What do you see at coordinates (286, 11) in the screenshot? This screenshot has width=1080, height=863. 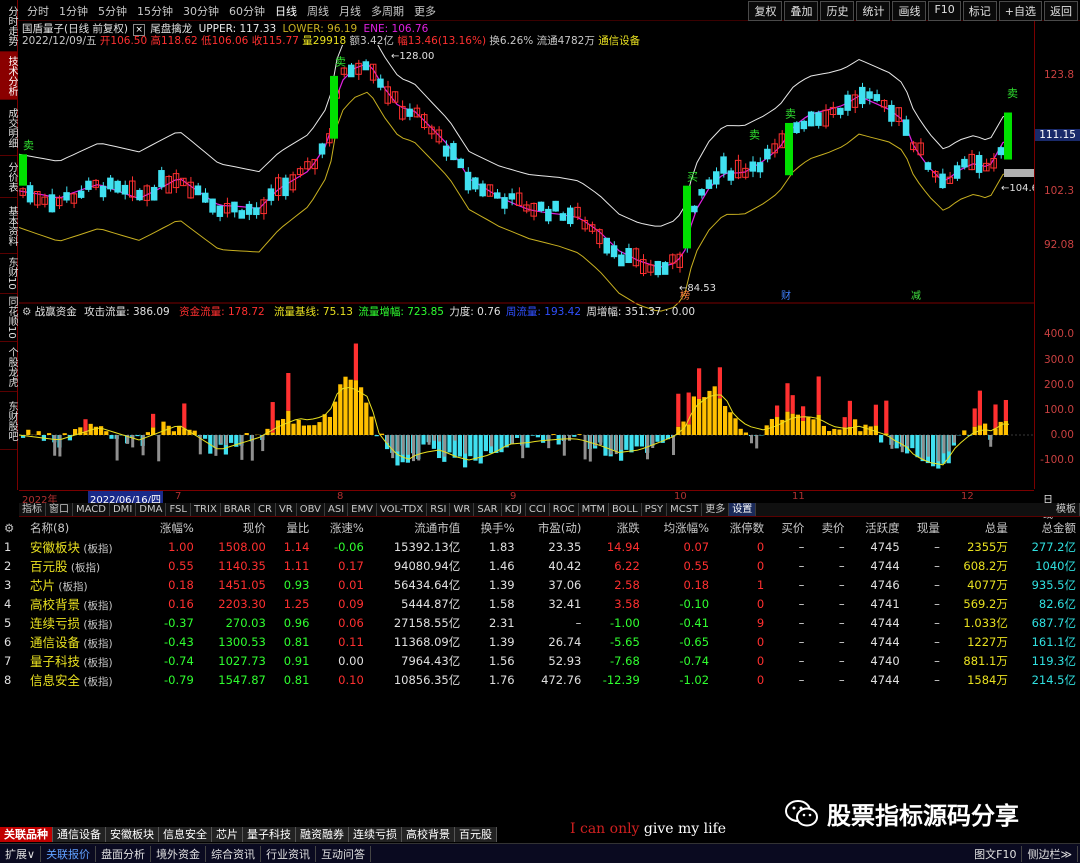 I see `period-tab: 日线` at bounding box center [286, 11].